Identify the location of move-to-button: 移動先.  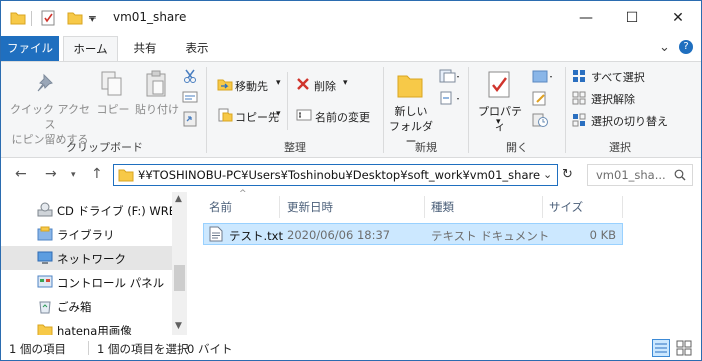
(251, 86).